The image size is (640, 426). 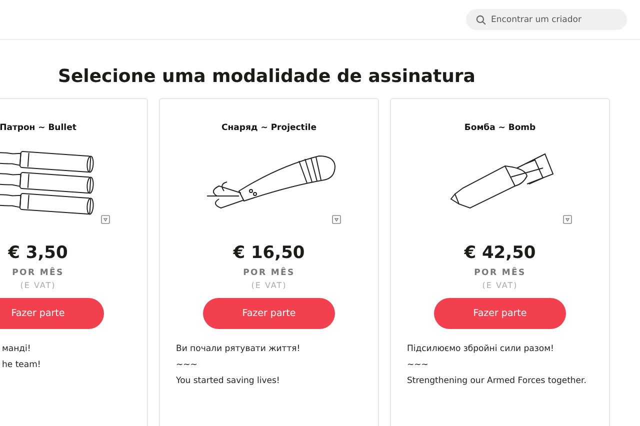 What do you see at coordinates (17, 349) in the screenshot?
I see `description-line: манді!` at bounding box center [17, 349].